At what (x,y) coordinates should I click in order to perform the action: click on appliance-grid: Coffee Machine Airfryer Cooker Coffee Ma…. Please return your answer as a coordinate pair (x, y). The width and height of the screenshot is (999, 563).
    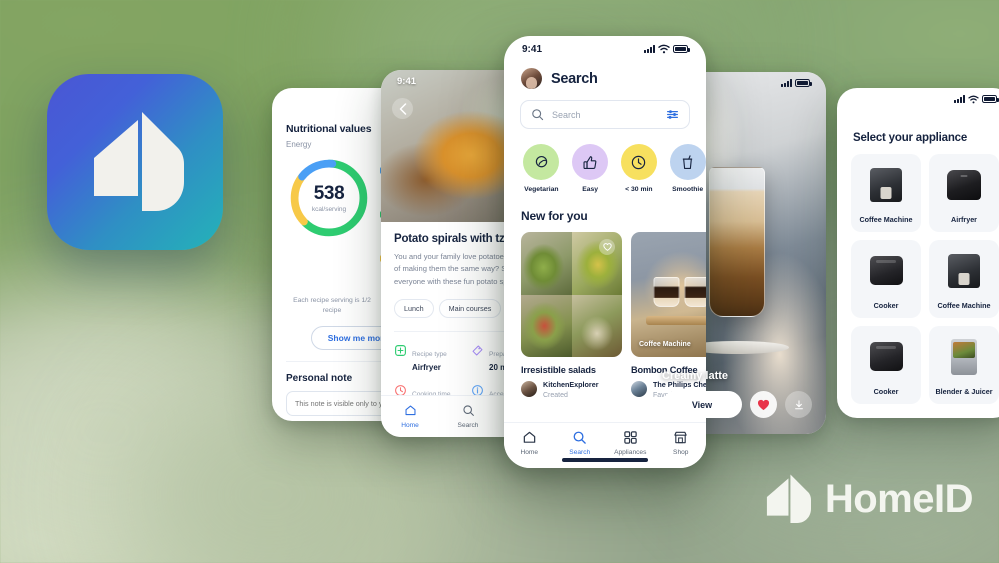
    Looking at the image, I should click on (918, 274).